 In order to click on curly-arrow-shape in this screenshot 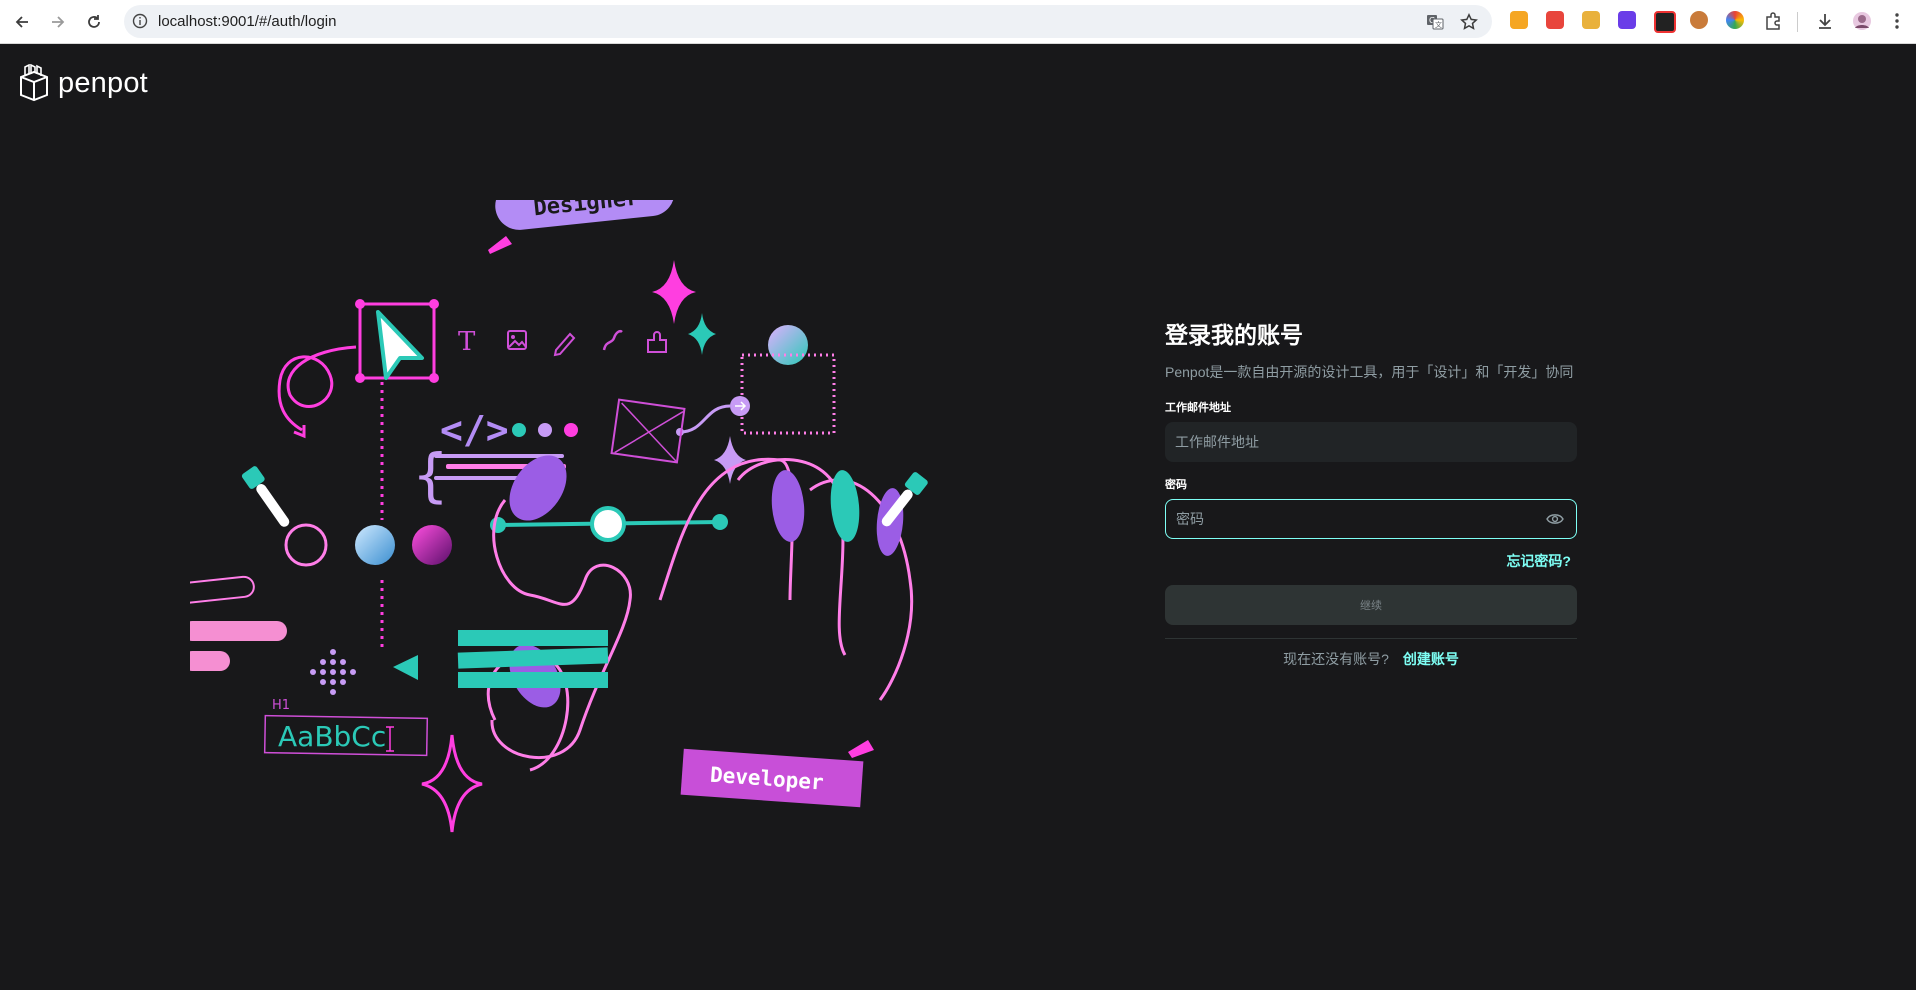, I will do `click(317, 388)`.